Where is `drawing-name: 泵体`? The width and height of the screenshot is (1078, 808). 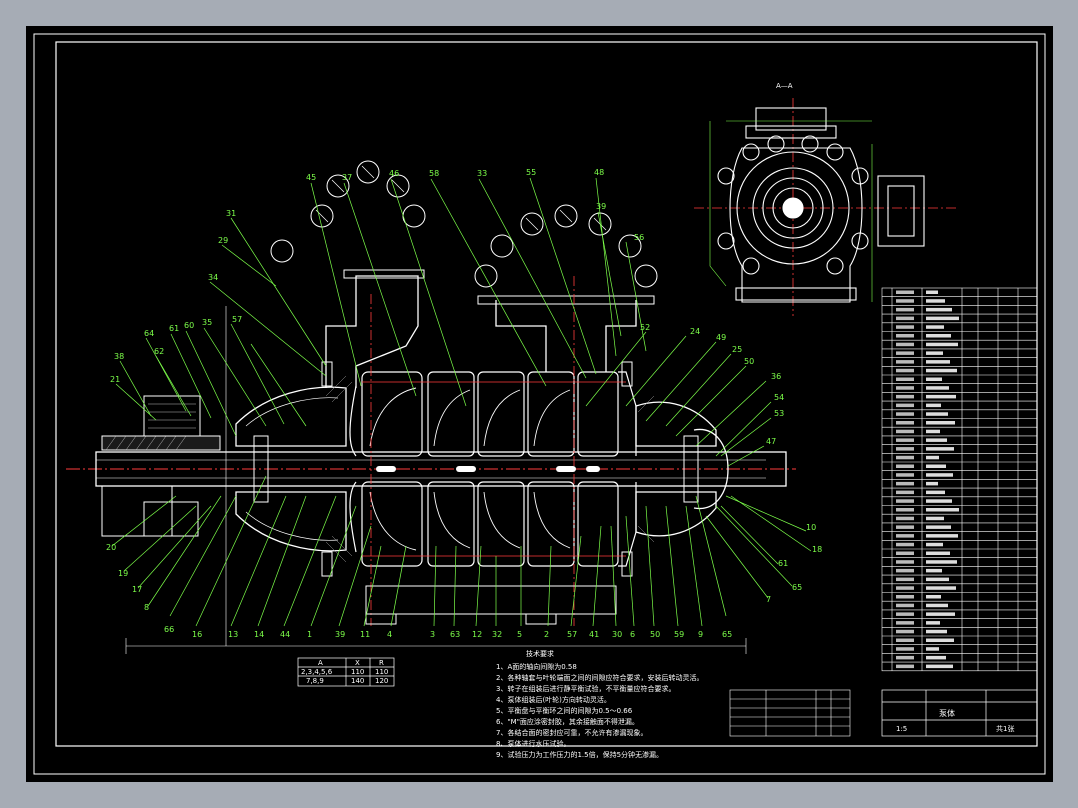 drawing-name: 泵体 is located at coordinates (947, 713).